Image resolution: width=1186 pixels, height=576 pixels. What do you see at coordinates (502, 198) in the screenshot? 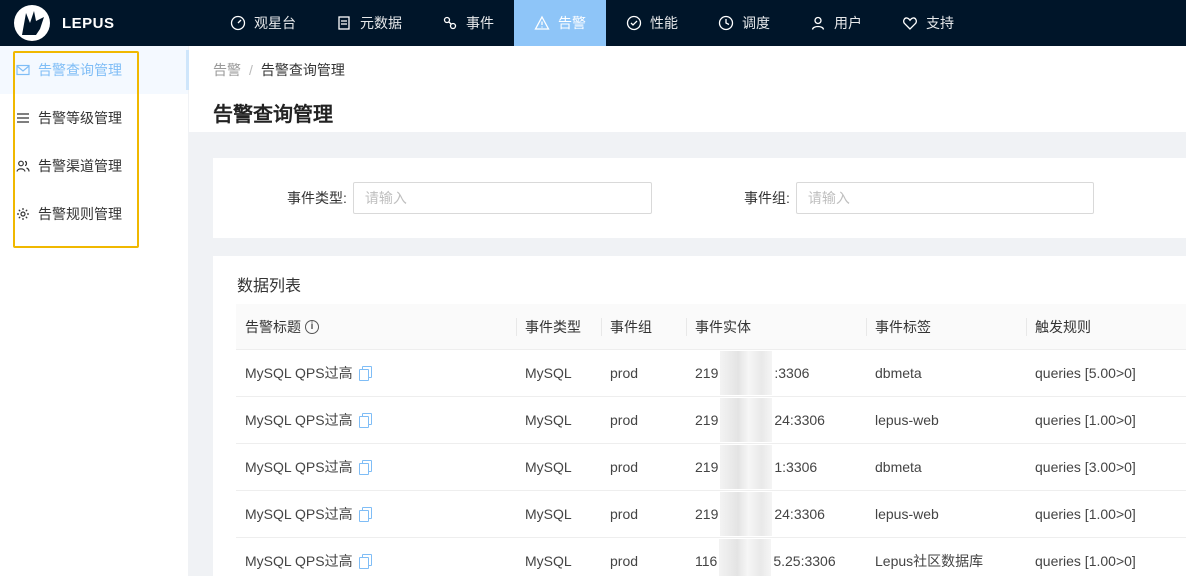
I see `event-type-input: 请输入` at bounding box center [502, 198].